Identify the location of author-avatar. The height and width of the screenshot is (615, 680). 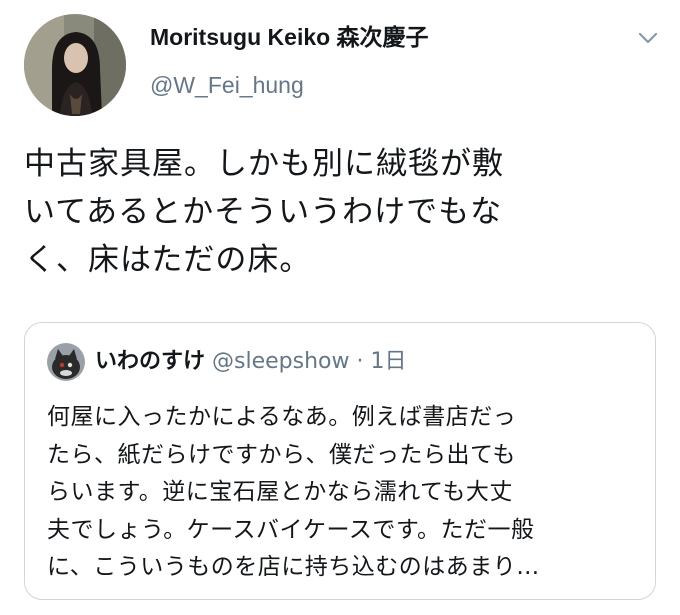
(75, 65).